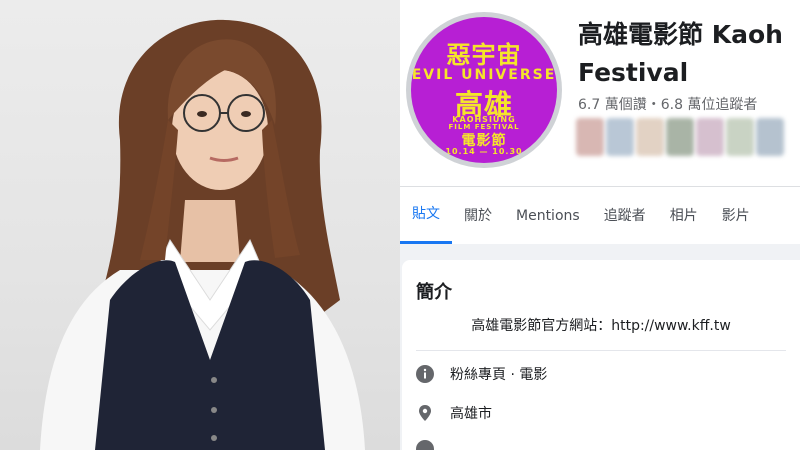 This screenshot has width=800, height=450. Describe the element at coordinates (484, 55) in the screenshot. I see `logo-top-text: 惡宇宙` at that location.